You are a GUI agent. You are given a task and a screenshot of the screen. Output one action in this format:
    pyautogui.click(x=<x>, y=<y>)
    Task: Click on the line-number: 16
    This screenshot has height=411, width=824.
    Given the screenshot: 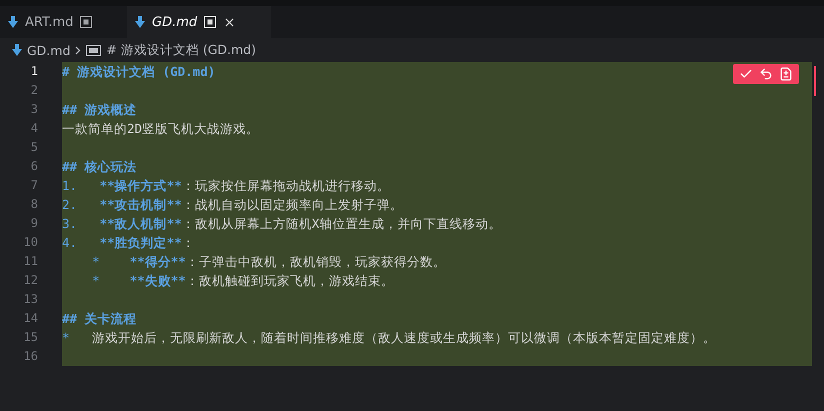 What is the action you would take?
    pyautogui.click(x=30, y=356)
    